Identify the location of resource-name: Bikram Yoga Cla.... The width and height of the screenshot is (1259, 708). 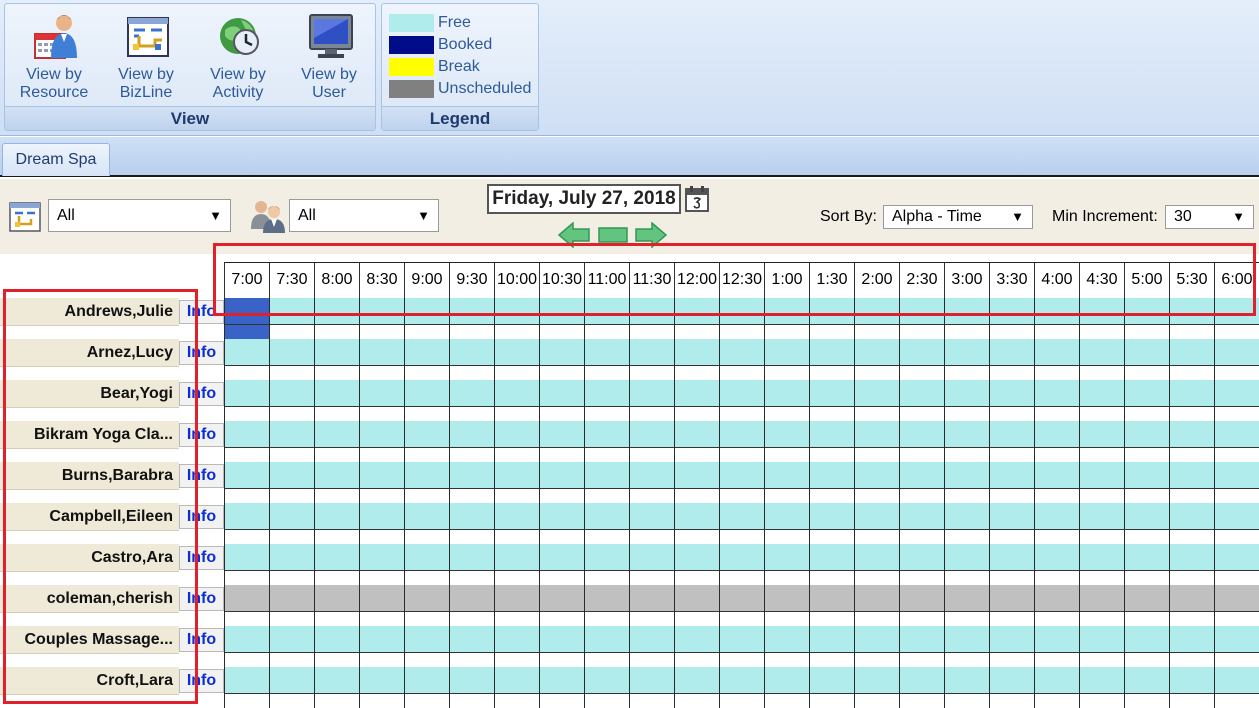
(89, 435).